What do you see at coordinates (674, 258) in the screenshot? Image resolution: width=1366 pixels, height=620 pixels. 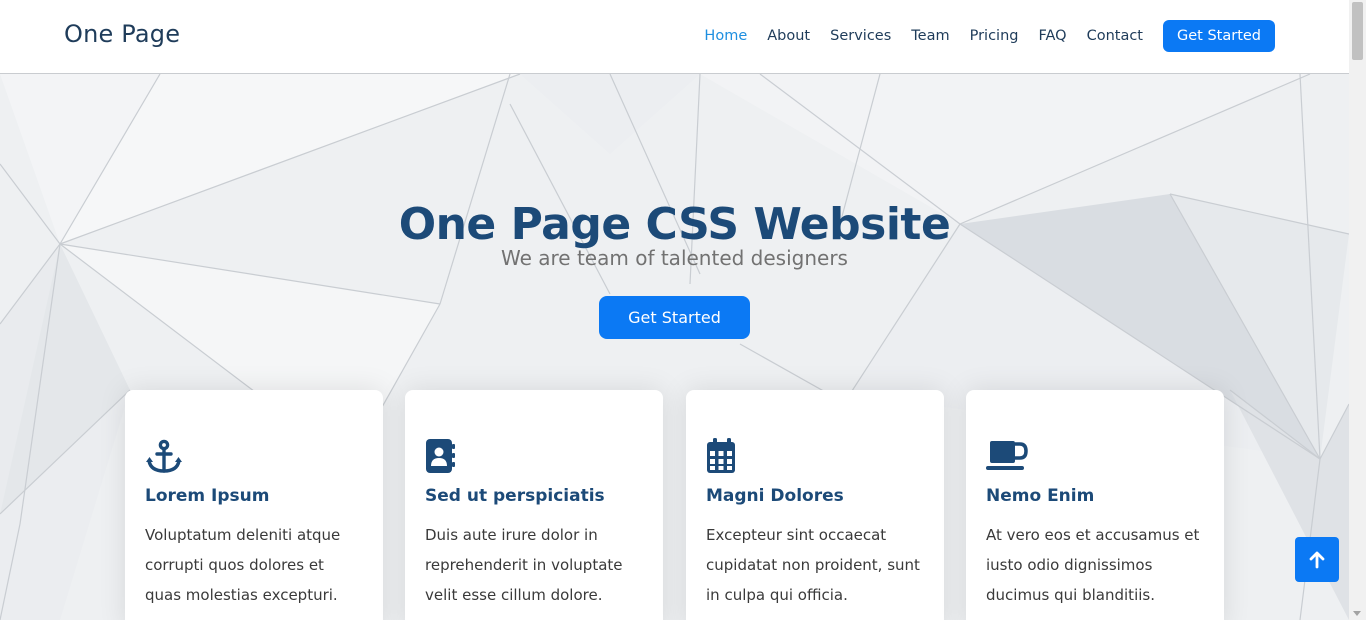 I see `hero-subtitle: We are team of talented designers` at bounding box center [674, 258].